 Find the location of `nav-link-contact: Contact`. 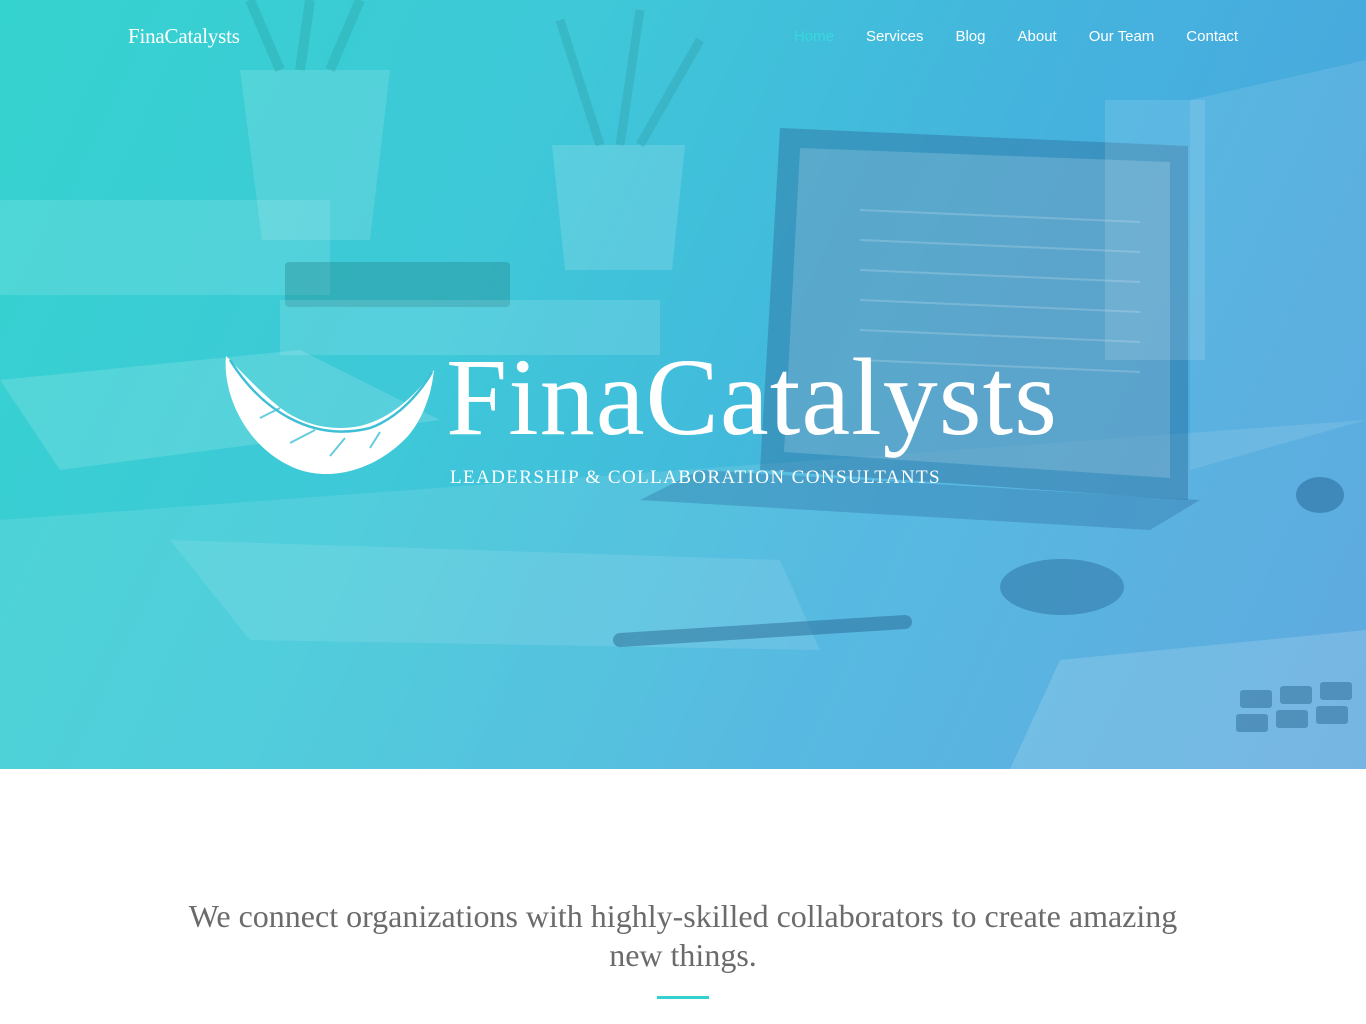

nav-link-contact: Contact is located at coordinates (1204, 36).